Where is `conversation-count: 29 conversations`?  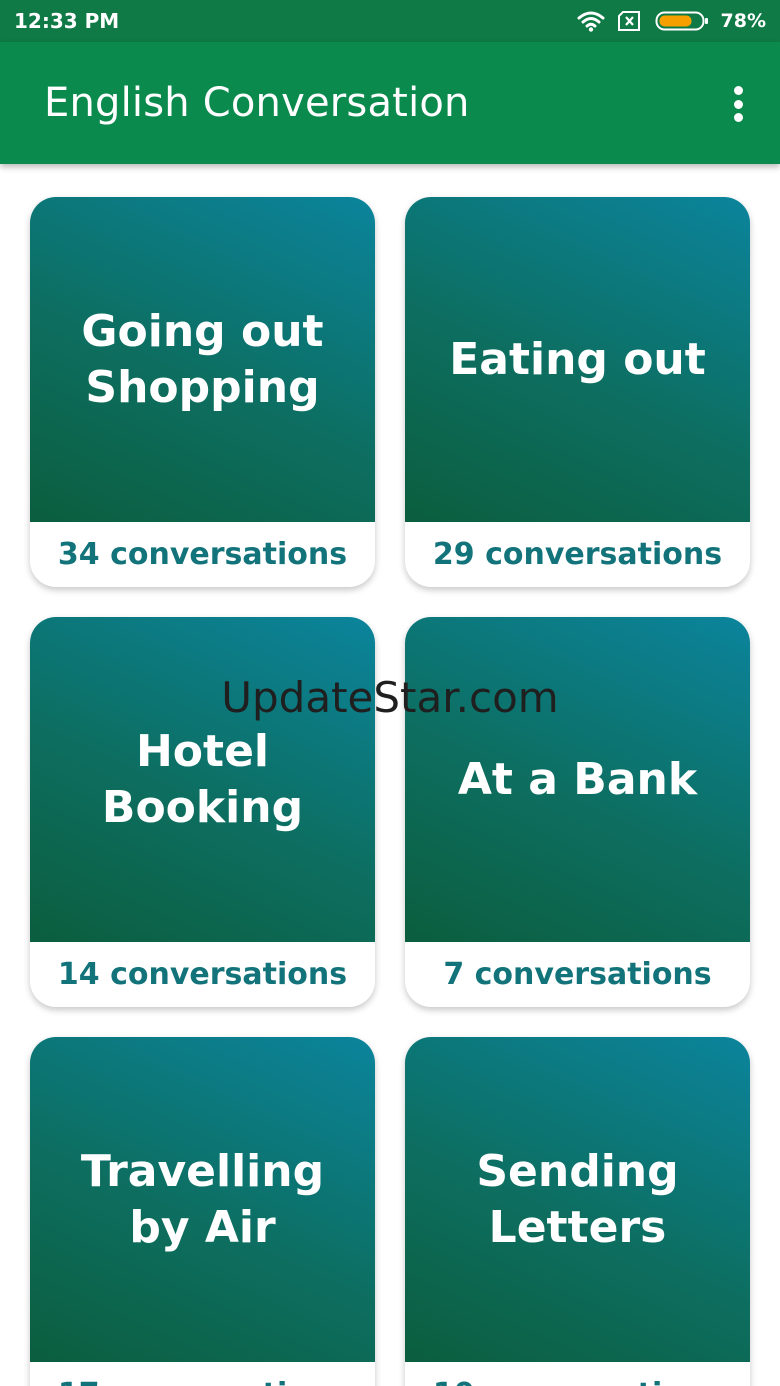
conversation-count: 29 conversations is located at coordinates (577, 554).